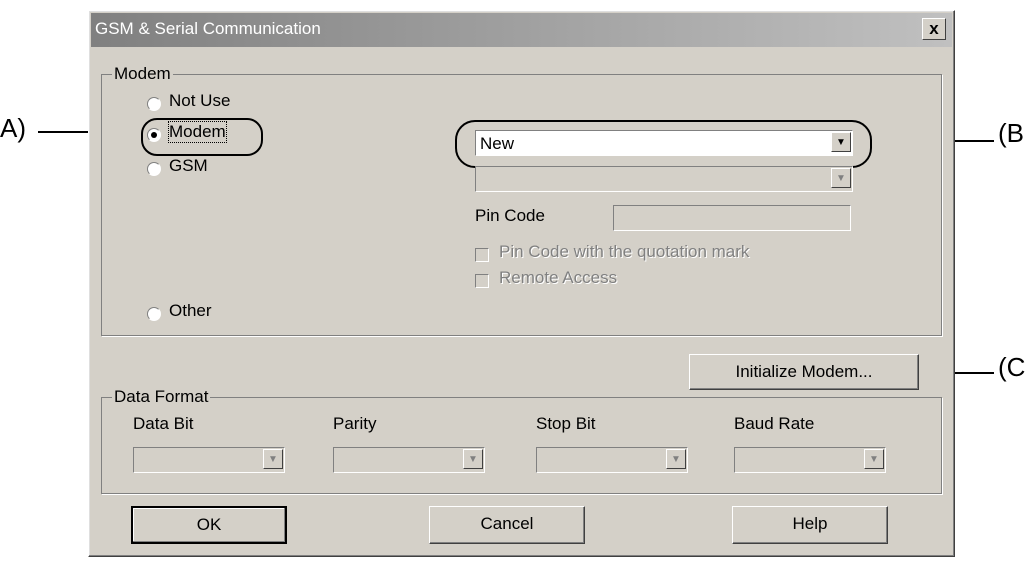 The image size is (1032, 565). Describe the element at coordinates (482, 255) in the screenshot. I see `pin-quotation-checkbox` at that location.